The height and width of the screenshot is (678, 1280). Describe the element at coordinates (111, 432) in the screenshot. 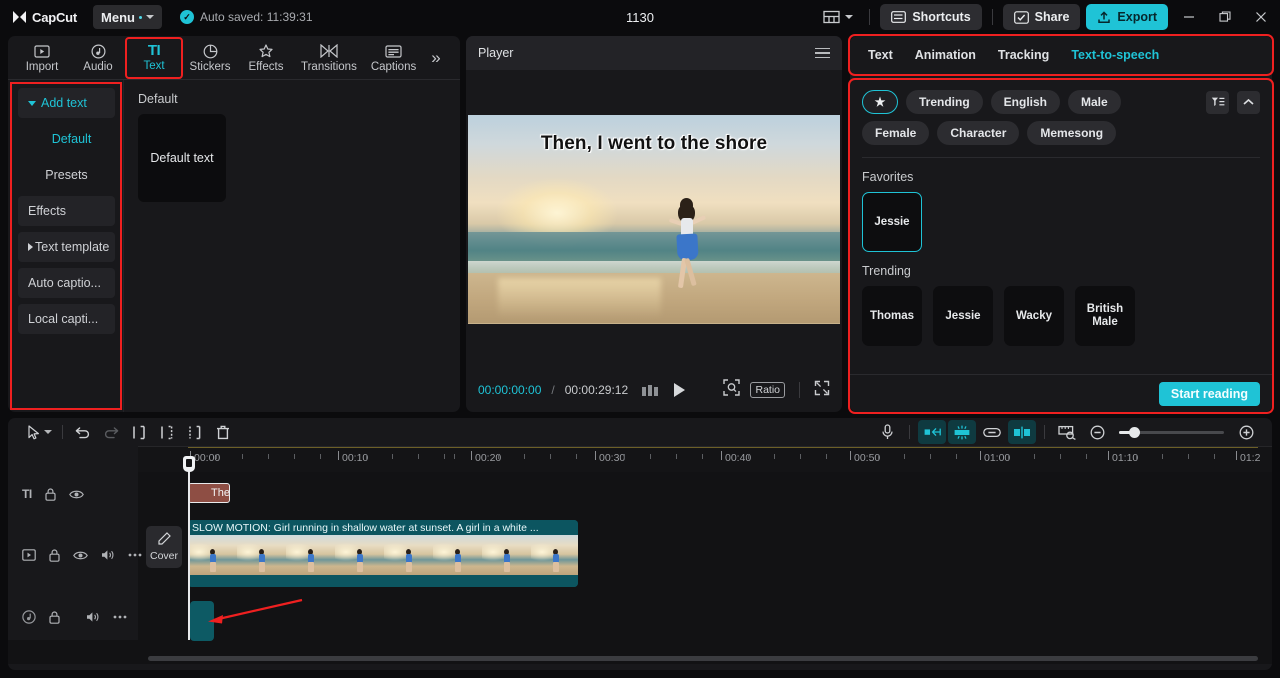

I see `redo-icon` at that location.